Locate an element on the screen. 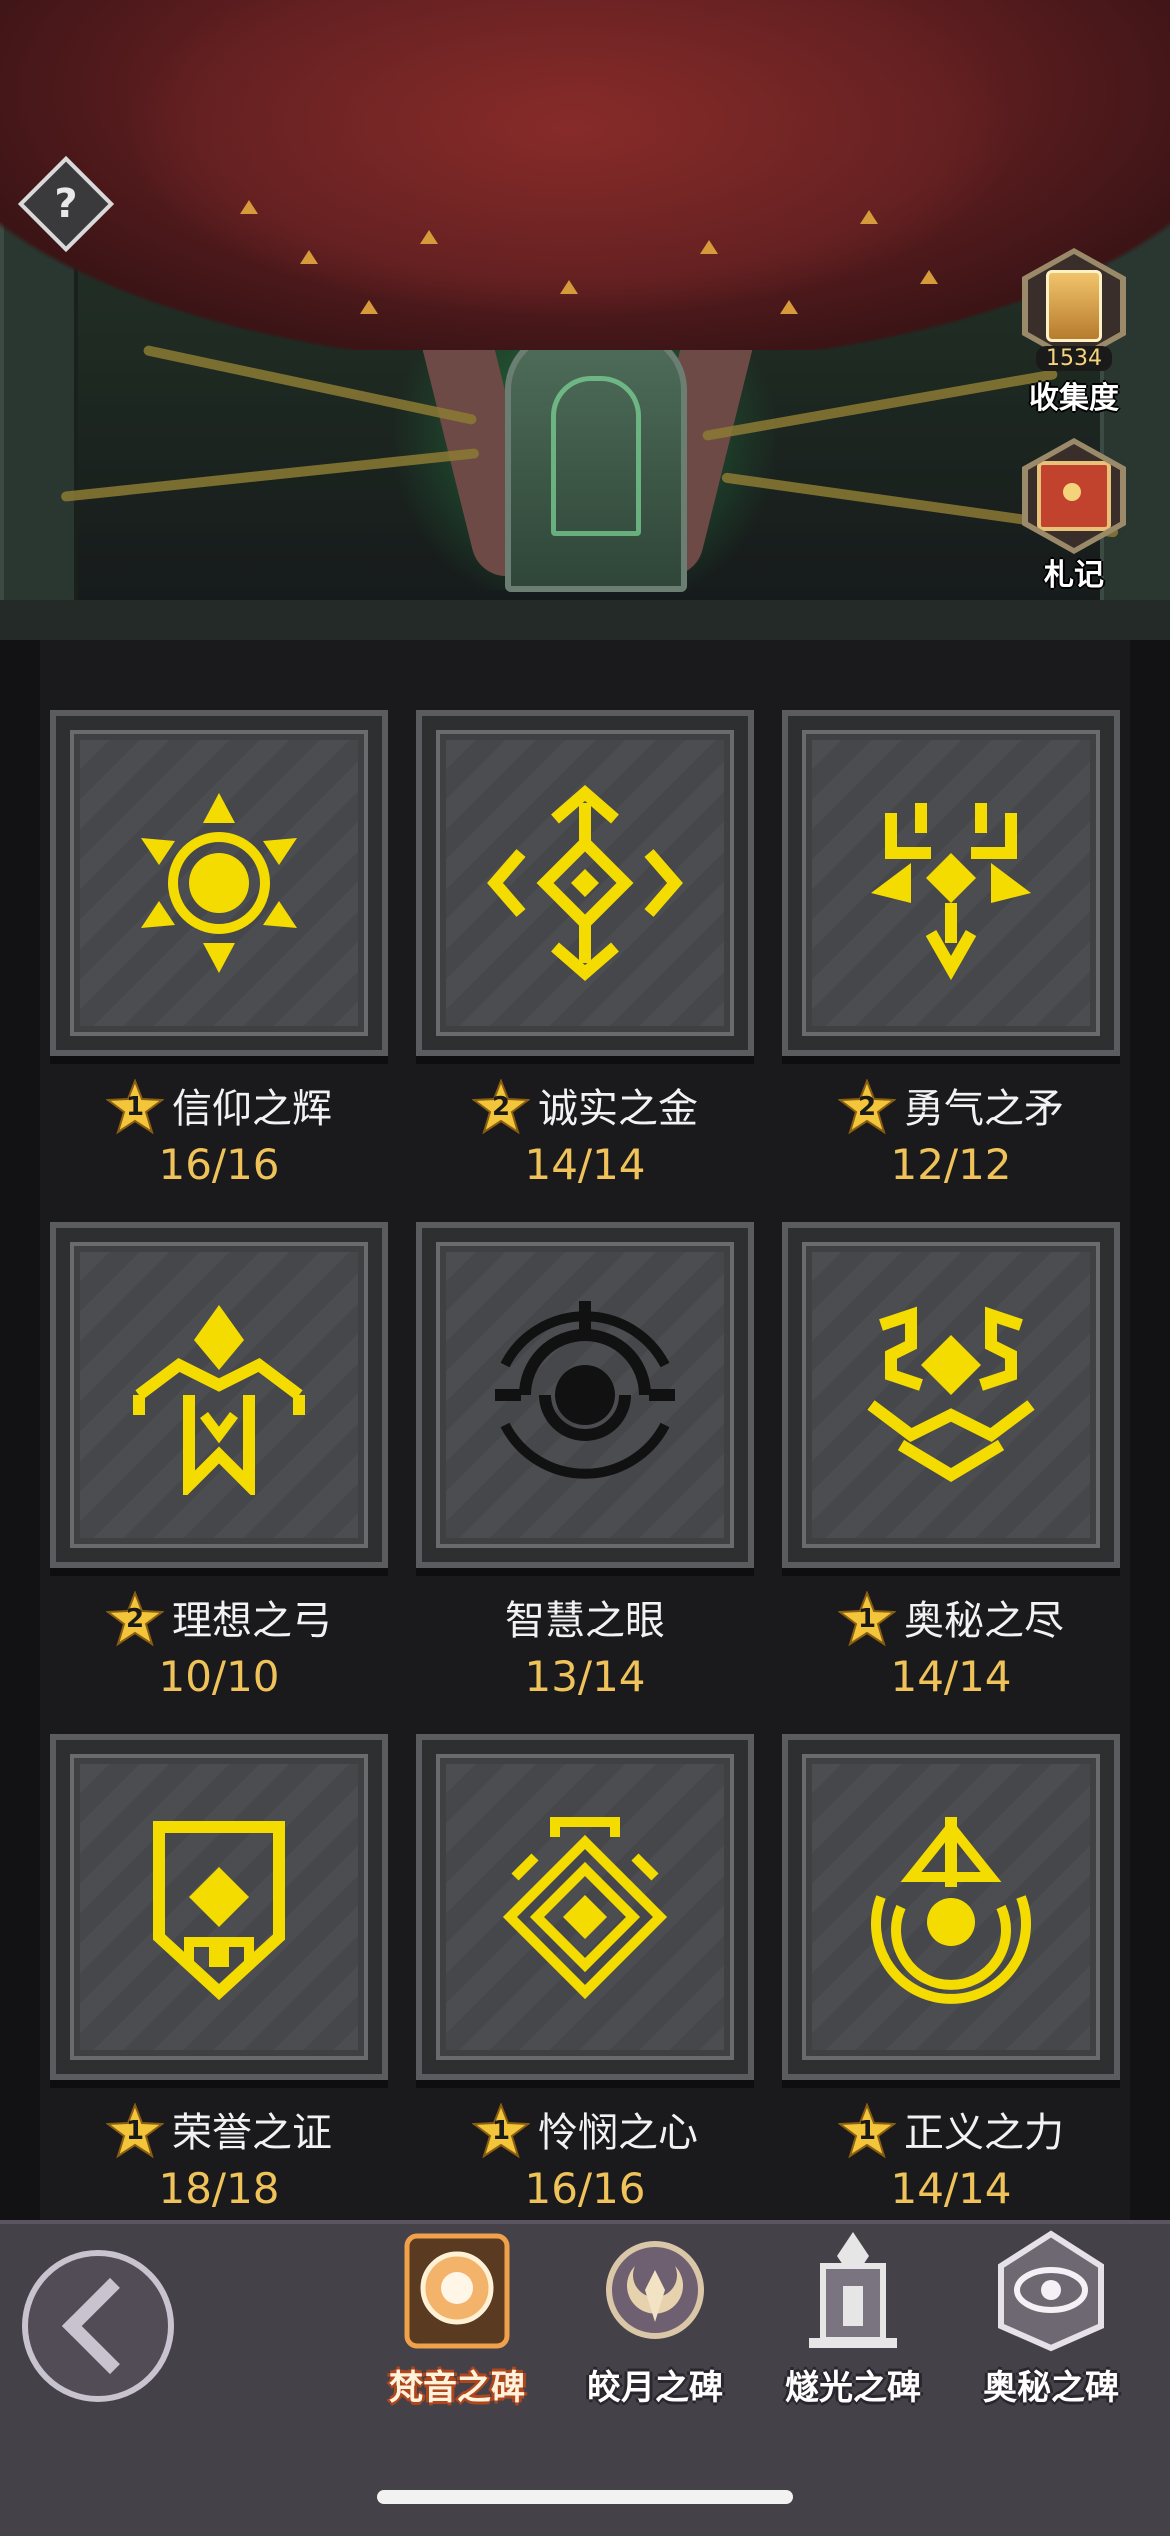 The height and width of the screenshot is (2536, 1170). tile-name-justice: 1 正义之力 is located at coordinates (951, 2131).